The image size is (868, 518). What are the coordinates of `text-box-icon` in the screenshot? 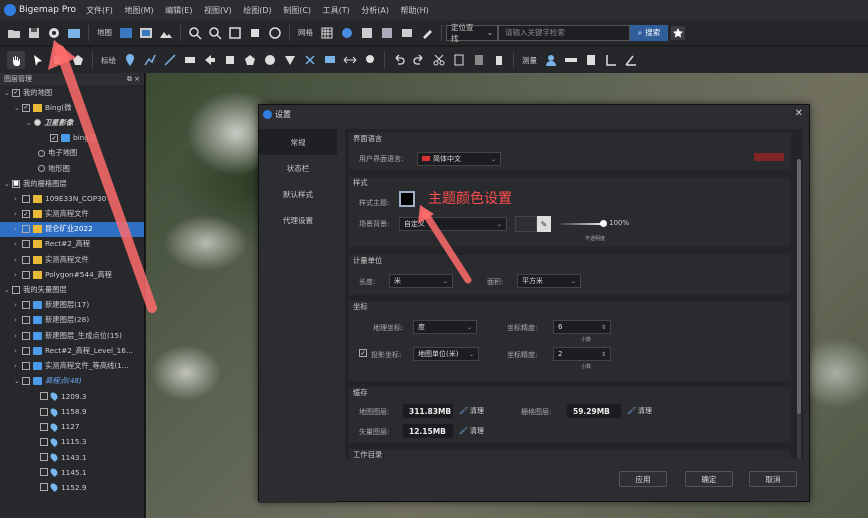 It's located at (330, 60).